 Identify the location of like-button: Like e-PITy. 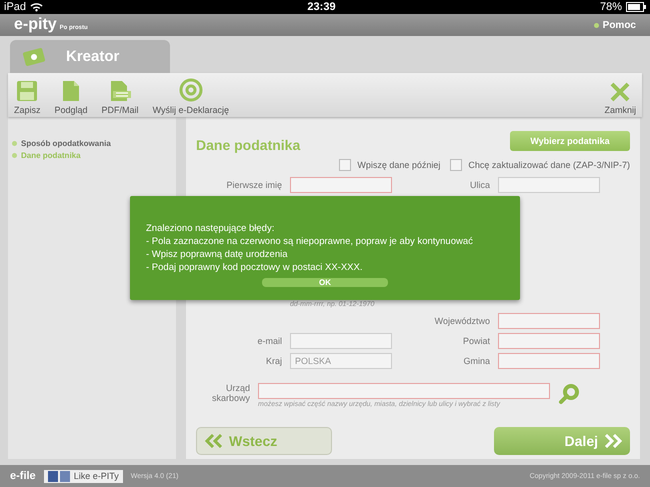
(83, 476).